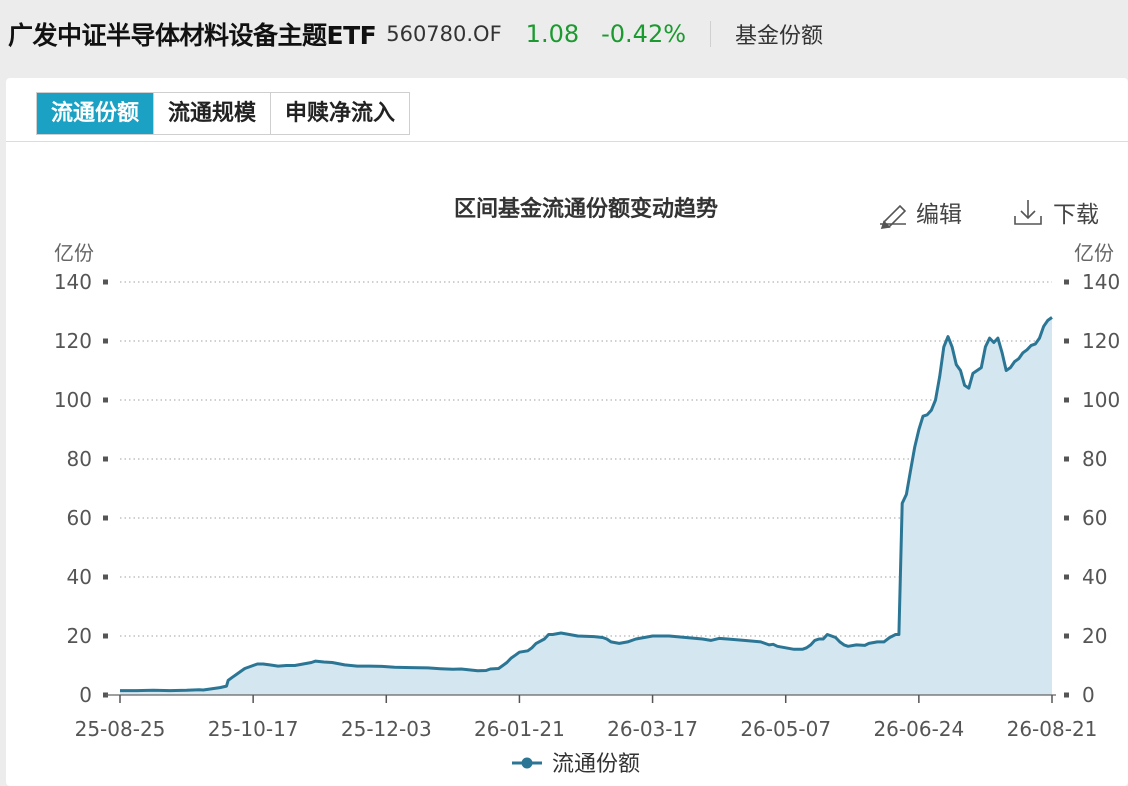 Image resolution: width=1128 pixels, height=786 pixels. I want to click on edit-button: 编辑, so click(921, 215).